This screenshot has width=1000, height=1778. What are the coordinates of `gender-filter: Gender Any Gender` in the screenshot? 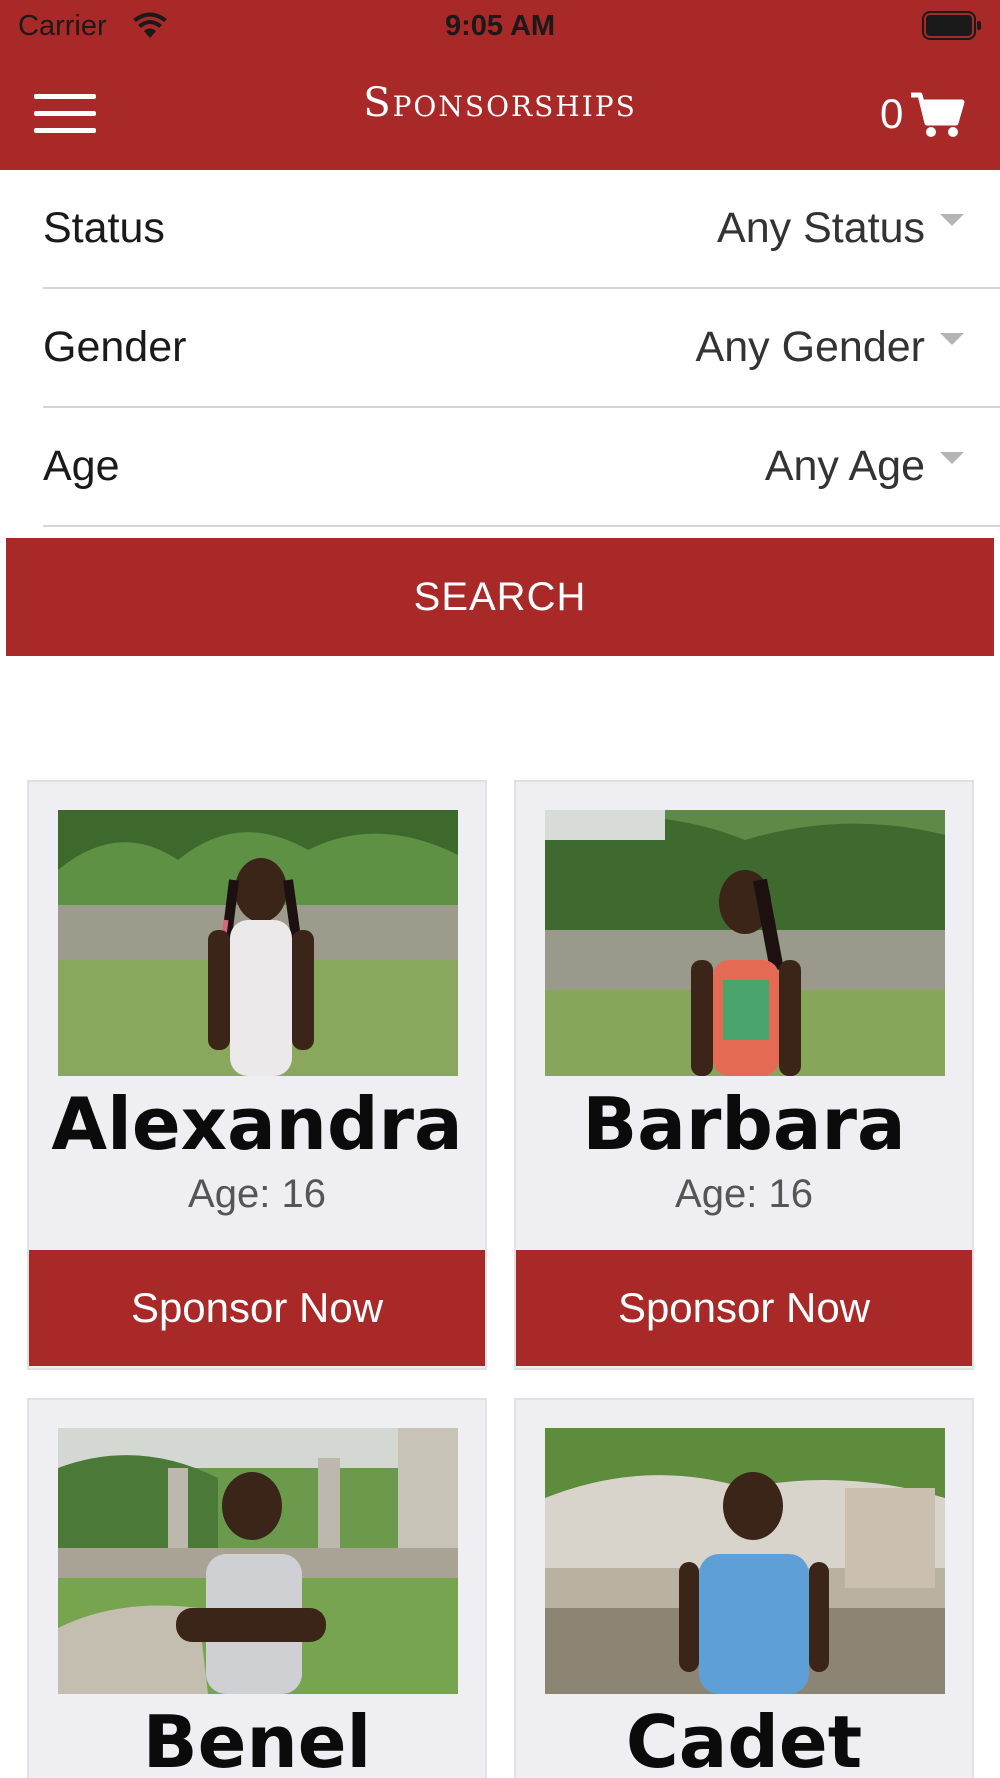 It's located at (521, 348).